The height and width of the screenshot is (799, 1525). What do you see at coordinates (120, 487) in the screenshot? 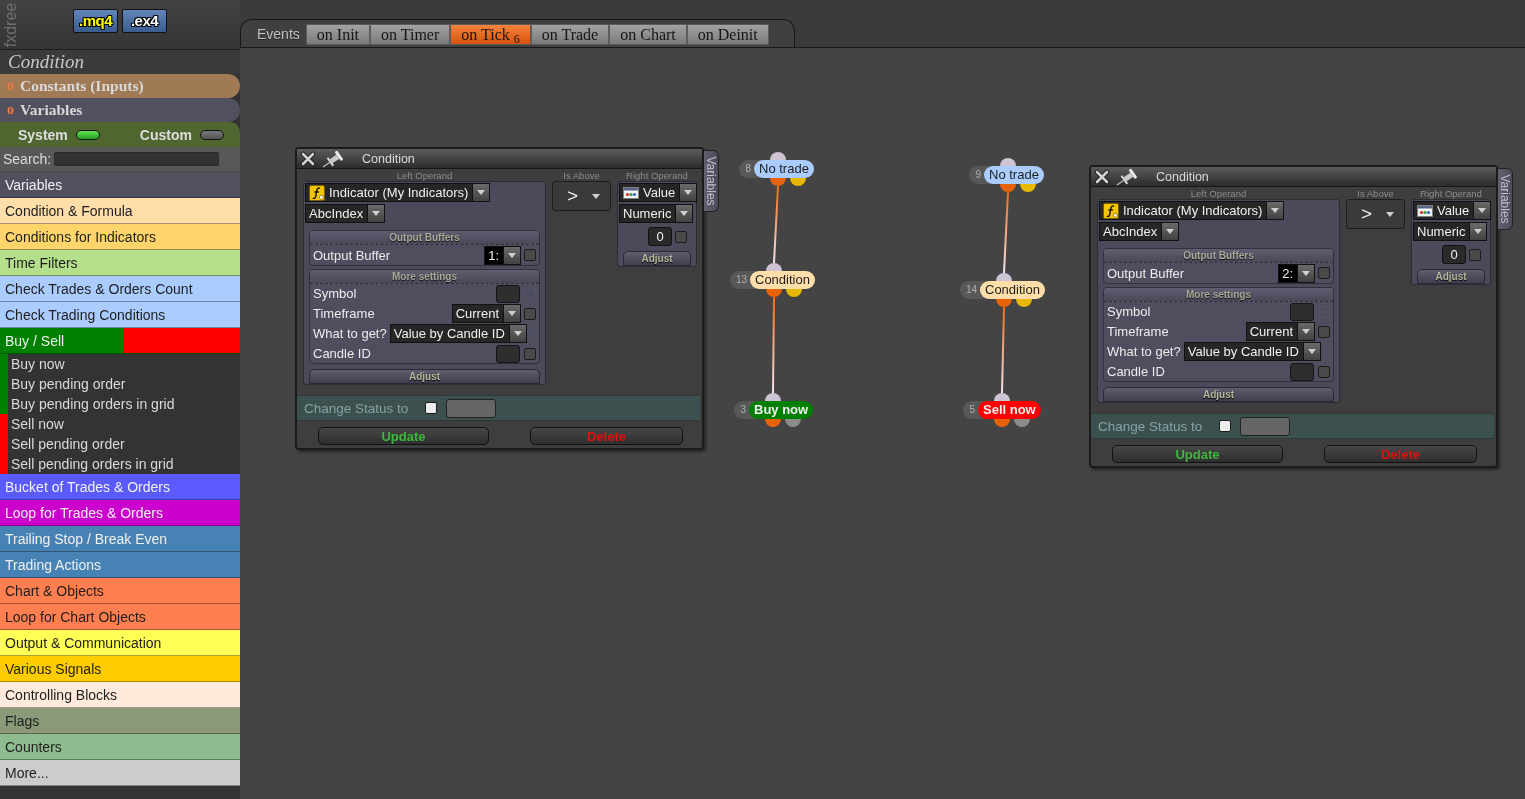
I see `category-item: Bucket of Trades & Orders` at bounding box center [120, 487].